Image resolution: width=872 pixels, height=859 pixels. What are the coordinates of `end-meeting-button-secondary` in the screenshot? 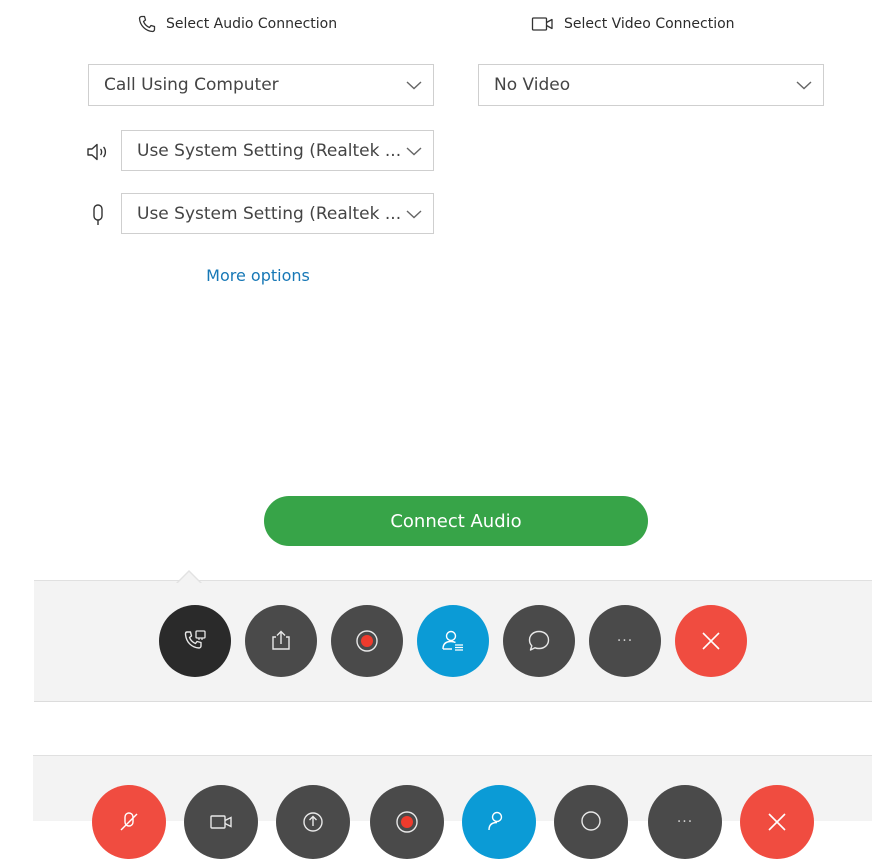 It's located at (777, 822).